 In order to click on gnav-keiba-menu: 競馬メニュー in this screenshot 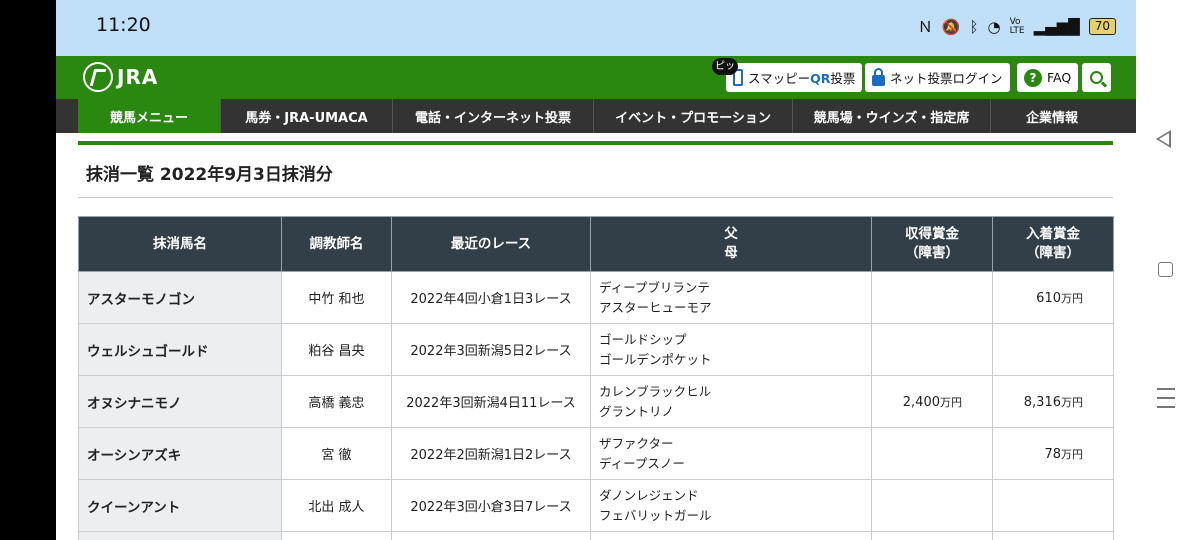, I will do `click(149, 116)`.